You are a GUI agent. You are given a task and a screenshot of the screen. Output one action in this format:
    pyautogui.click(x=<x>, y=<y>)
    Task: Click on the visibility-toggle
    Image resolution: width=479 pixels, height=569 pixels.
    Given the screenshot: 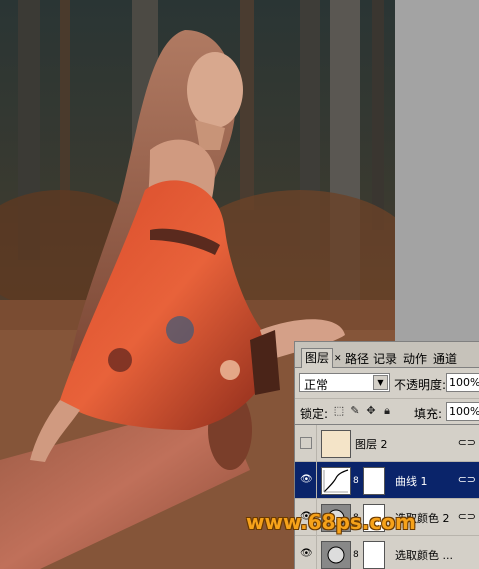 What is the action you would take?
    pyautogui.click(x=306, y=443)
    